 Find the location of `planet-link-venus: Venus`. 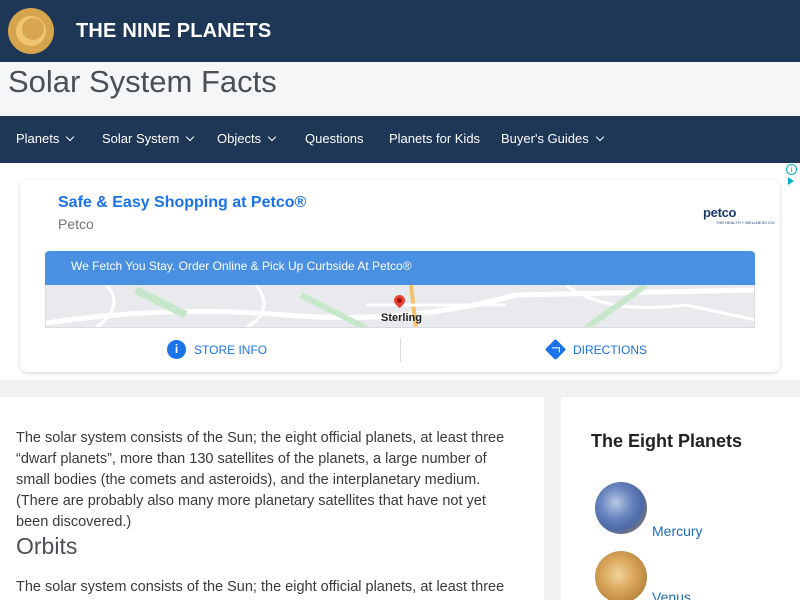

planet-link-venus: Venus is located at coordinates (671, 594).